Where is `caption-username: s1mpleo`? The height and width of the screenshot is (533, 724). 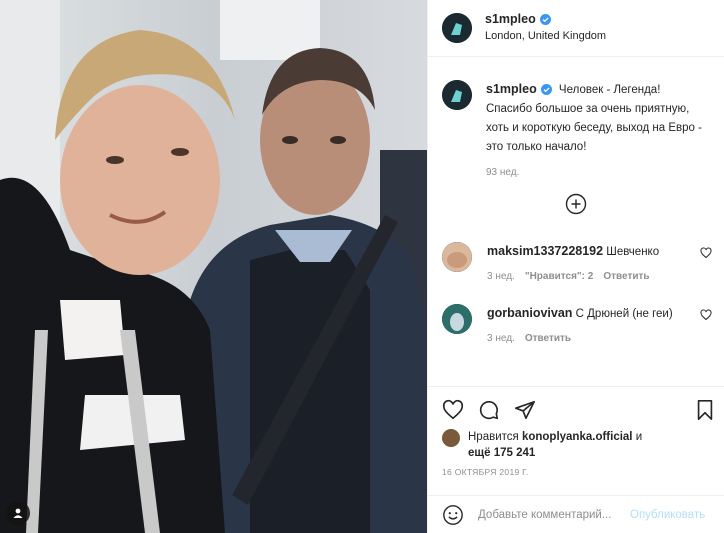
caption-username: s1mpleo is located at coordinates (511, 89).